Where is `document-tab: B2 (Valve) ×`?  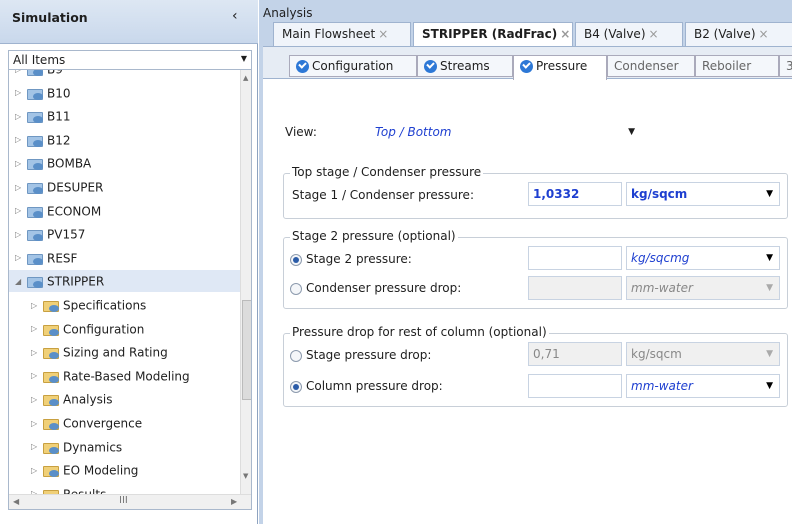
document-tab: B2 (Valve) × is located at coordinates (738, 34).